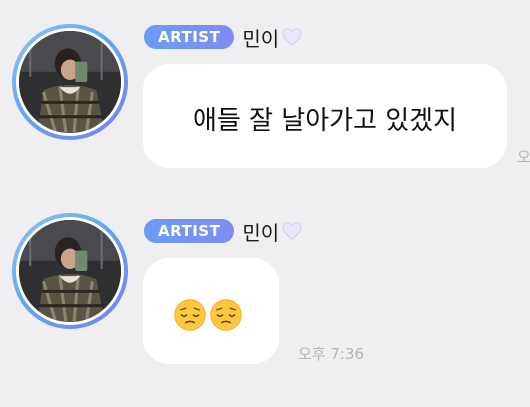  I want to click on timestamp: 오후 7:36, so click(331, 354).